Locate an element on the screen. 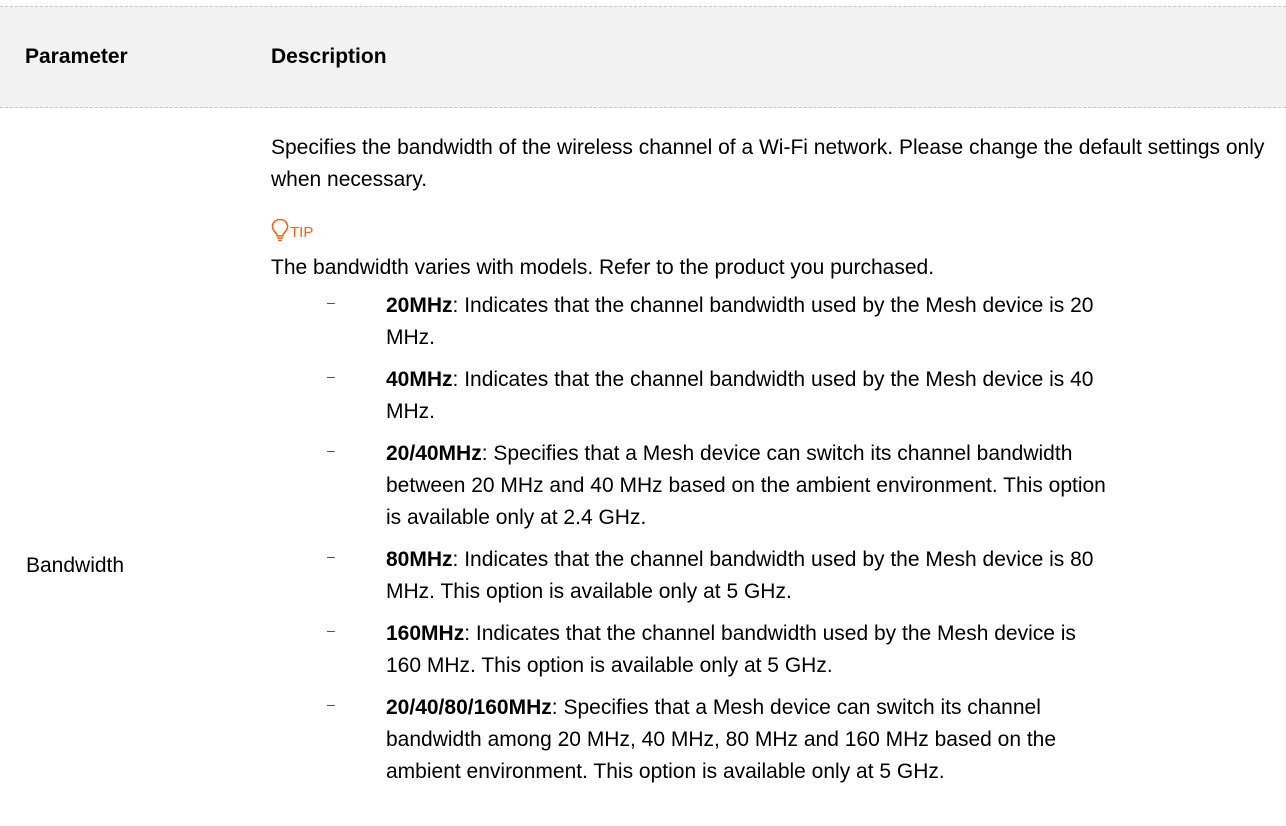  table-header-row: Parameter Description is located at coordinates (643, 57).